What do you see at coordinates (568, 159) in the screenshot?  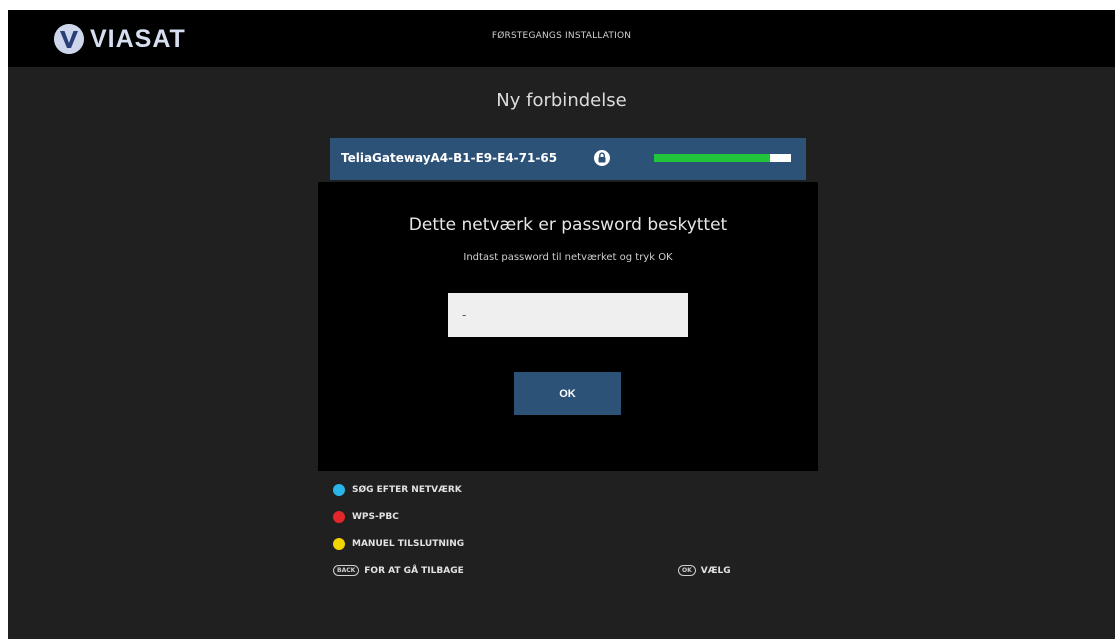 I see `network-item-selected: TeliaGatewayA4-B1-E9-E4-71-65` at bounding box center [568, 159].